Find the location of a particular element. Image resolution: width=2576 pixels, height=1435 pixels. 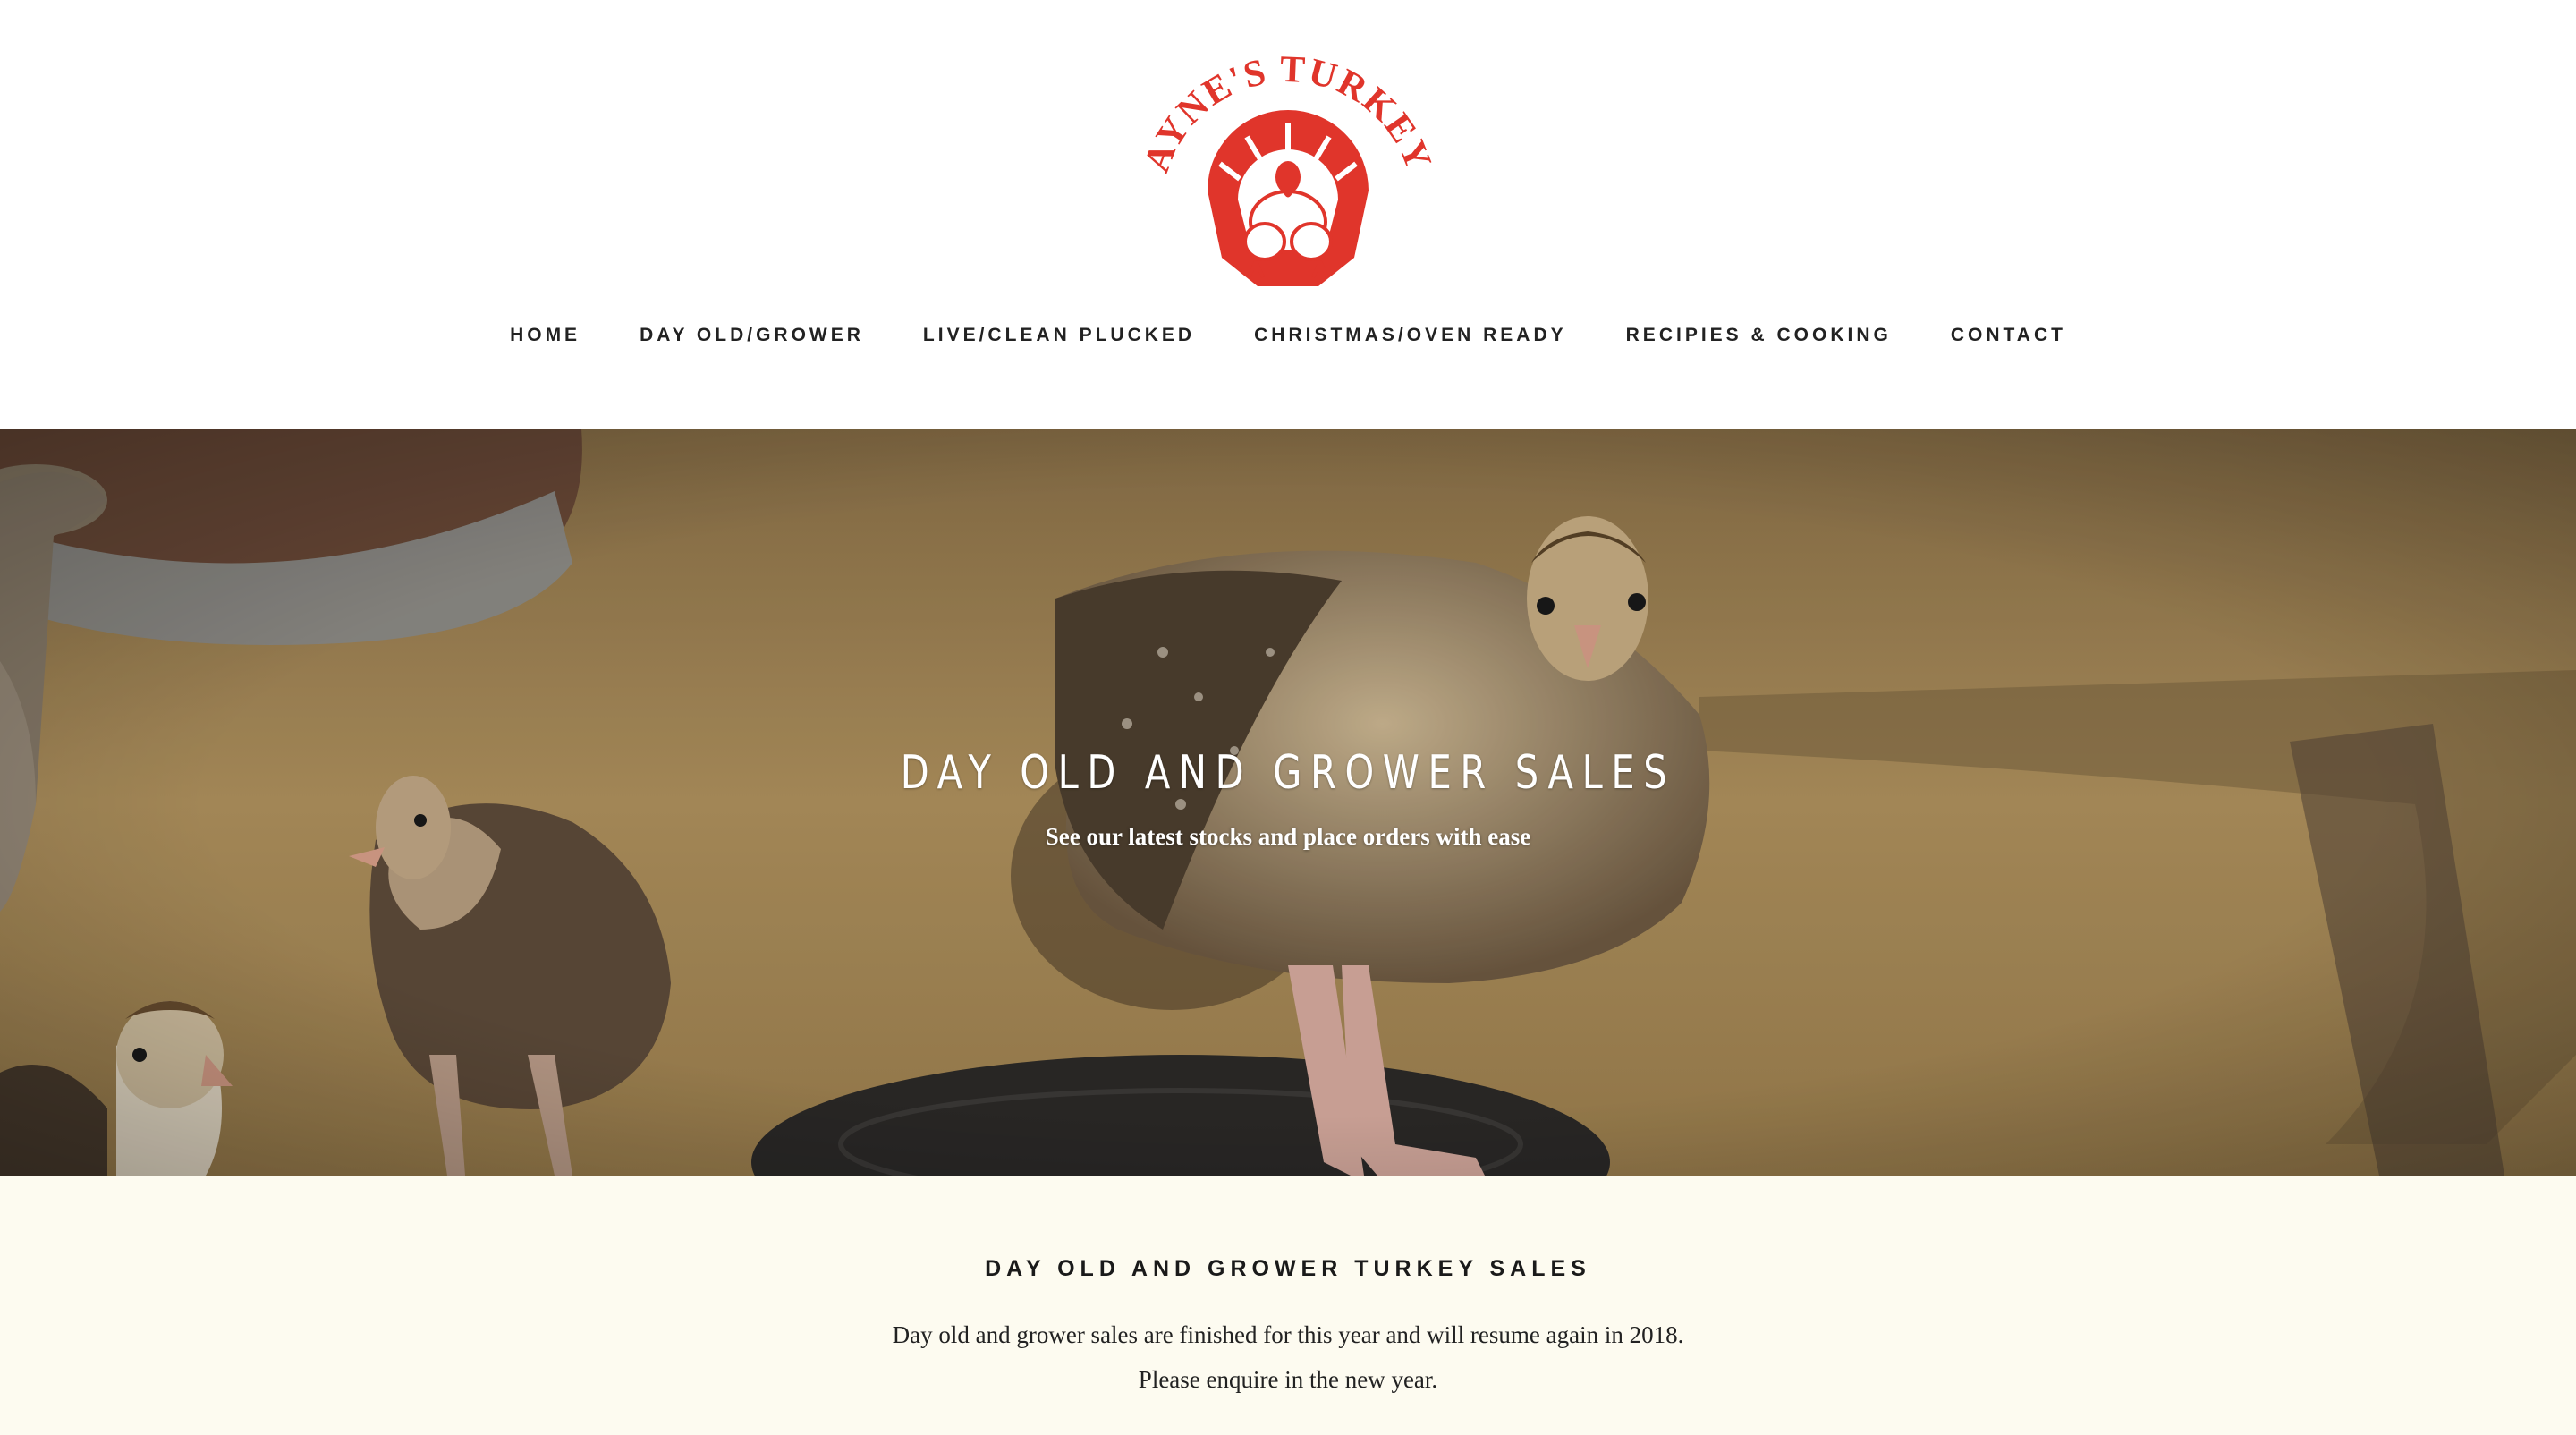

nav-item-contact: CONTACT is located at coordinates (2008, 335).